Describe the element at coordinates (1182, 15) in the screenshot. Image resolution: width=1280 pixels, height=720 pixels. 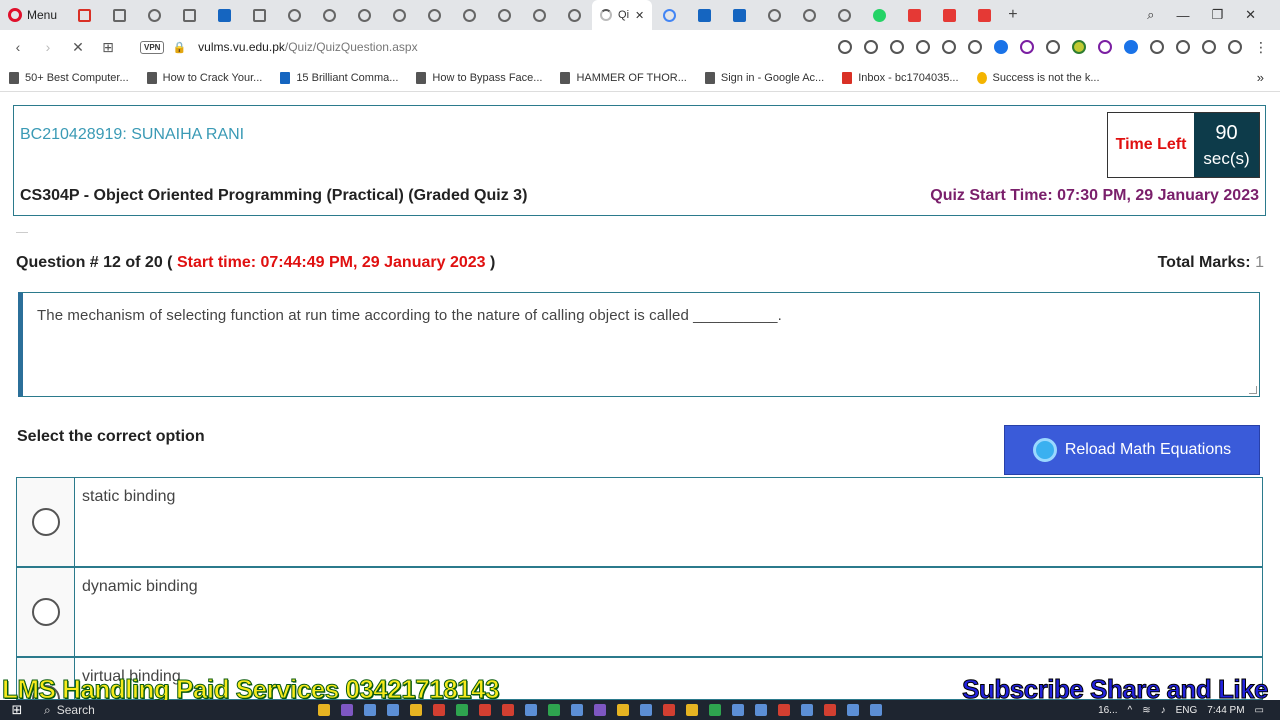
I see `minimize-icon: —` at that location.